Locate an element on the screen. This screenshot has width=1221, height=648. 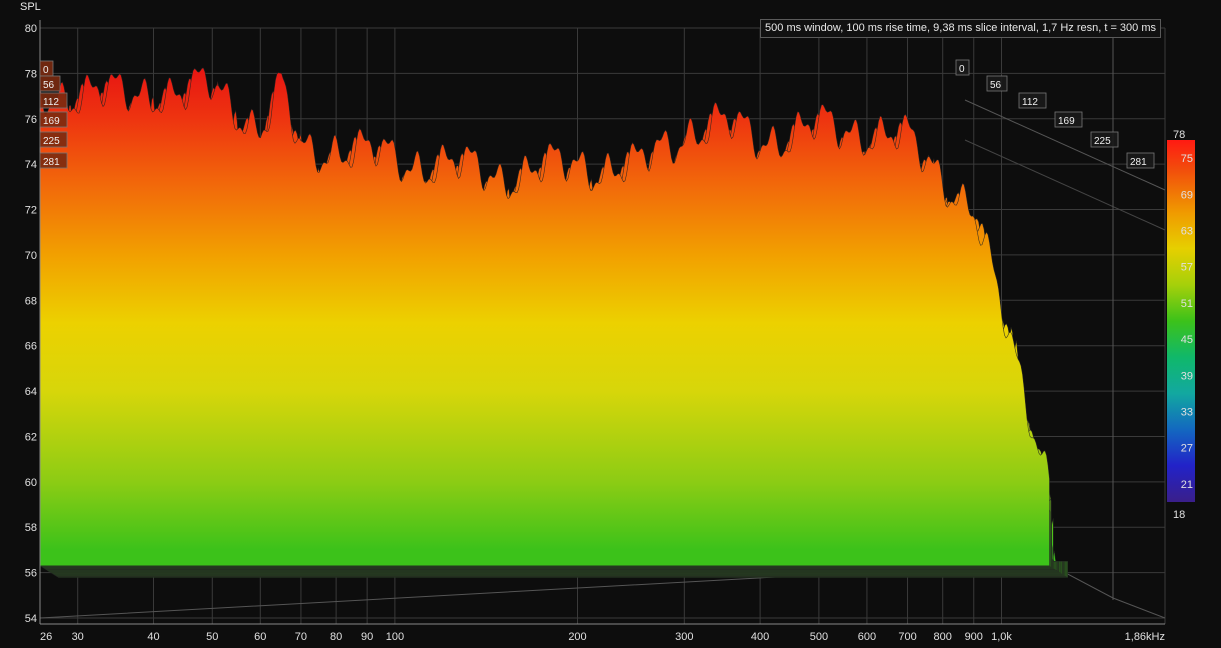
y-tick-label: 72 is located at coordinates (31, 211).